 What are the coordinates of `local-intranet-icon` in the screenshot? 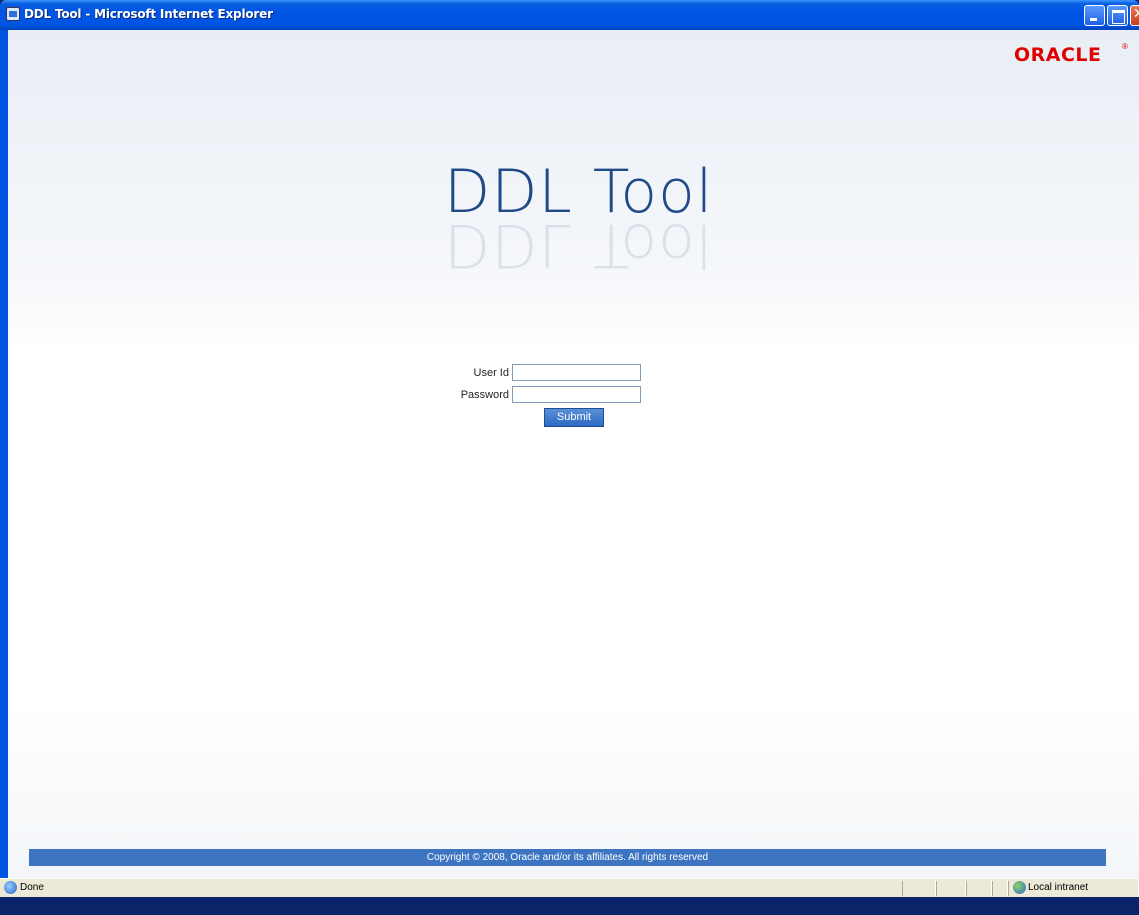 It's located at (1019, 887).